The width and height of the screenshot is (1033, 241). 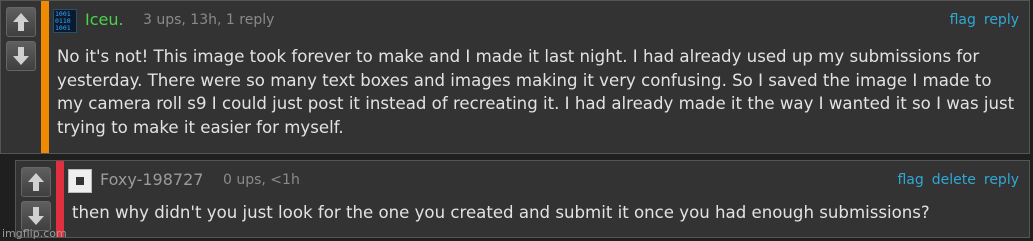 I want to click on comment-actions: flag reply, so click(x=984, y=20).